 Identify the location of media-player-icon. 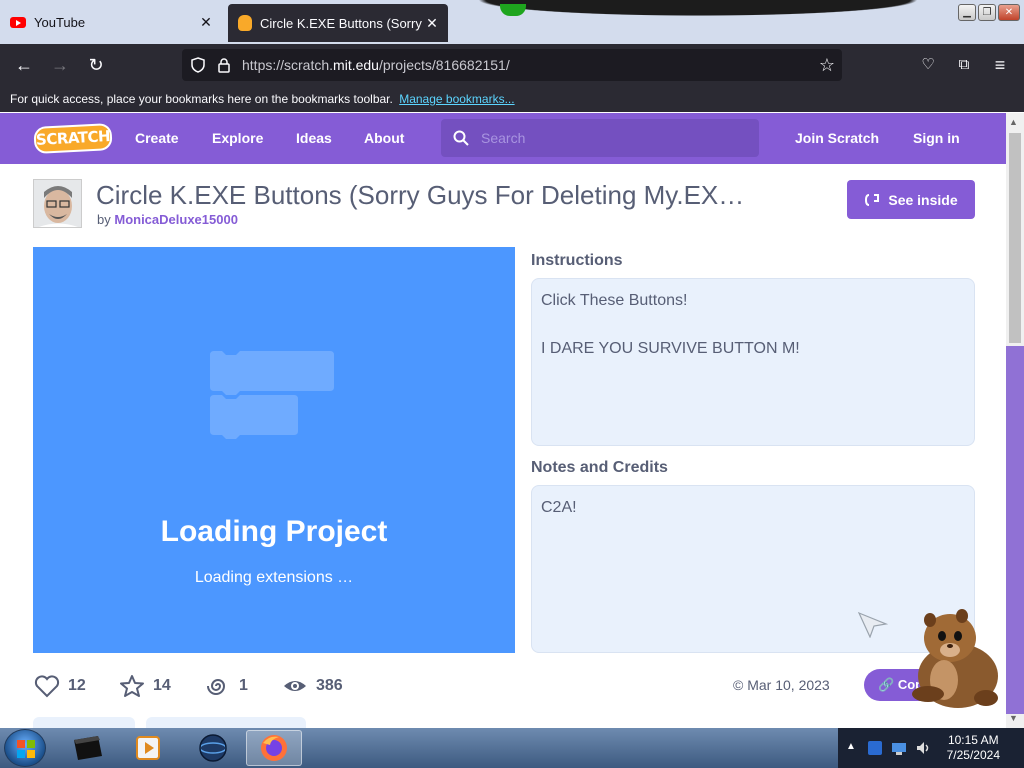
(148, 748).